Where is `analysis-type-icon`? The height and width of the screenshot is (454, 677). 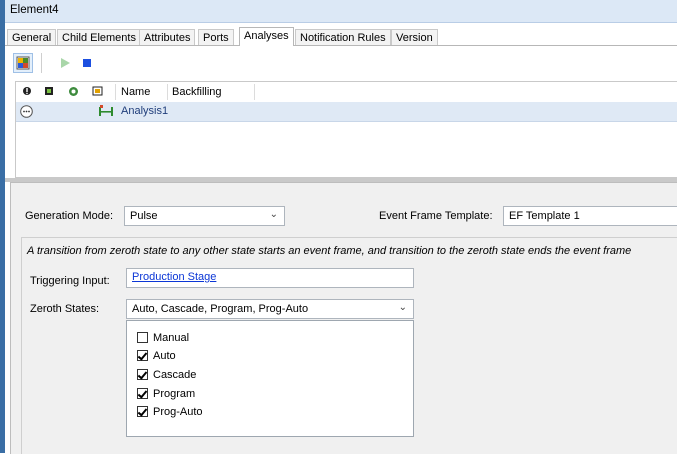 analysis-type-icon is located at coordinates (106, 113).